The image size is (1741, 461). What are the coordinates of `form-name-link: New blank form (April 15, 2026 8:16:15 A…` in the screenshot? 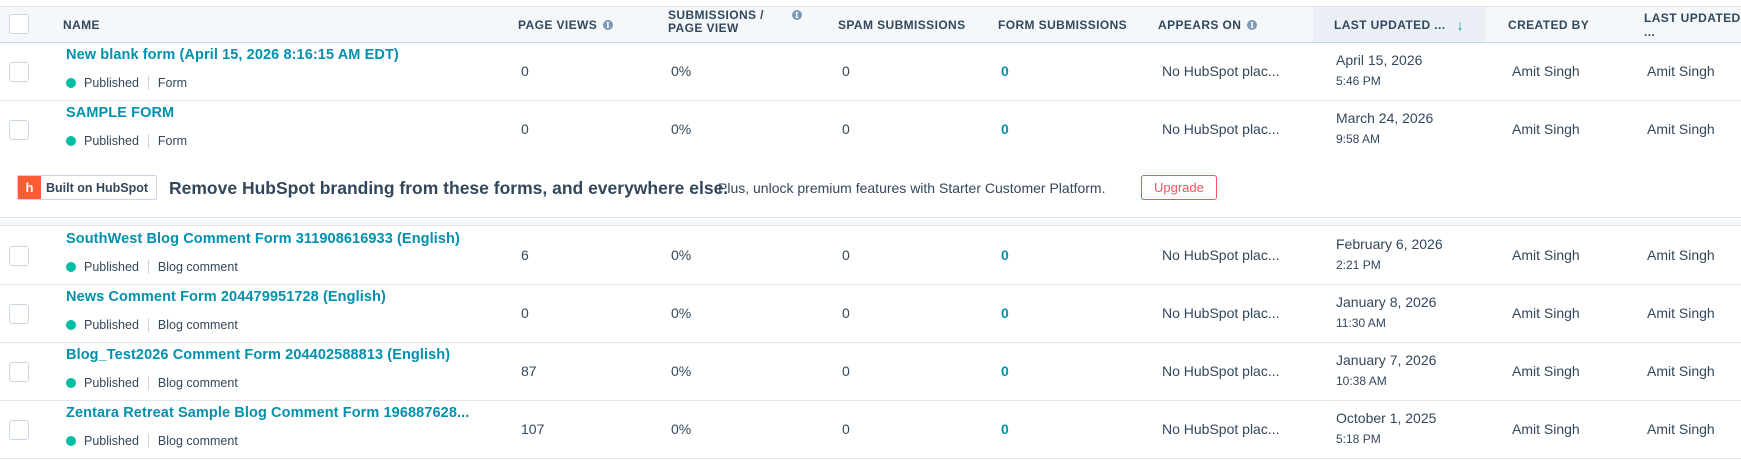 It's located at (232, 55).